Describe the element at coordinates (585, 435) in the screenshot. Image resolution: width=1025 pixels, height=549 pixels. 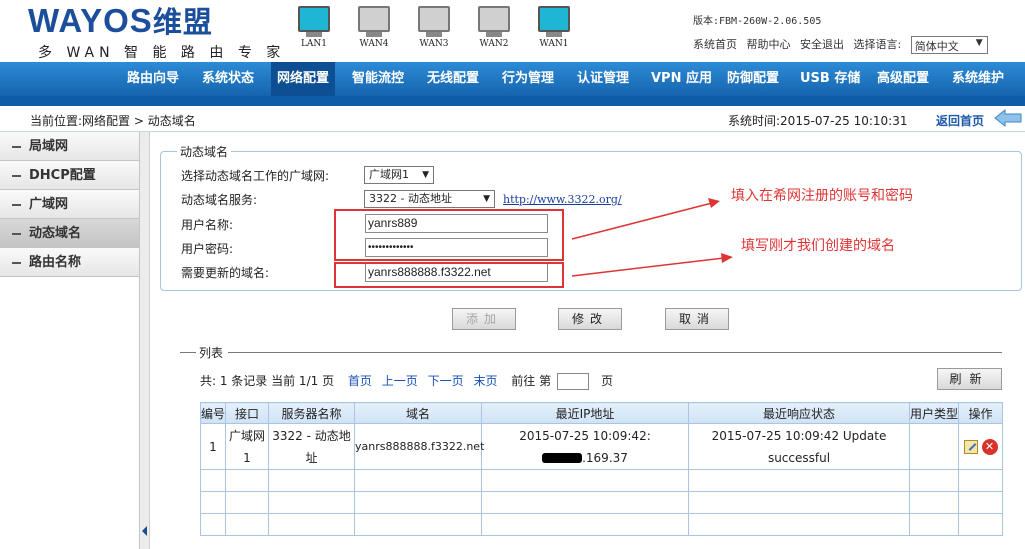
I see `ip-time: 2015-07-25 10:09:42:` at that location.